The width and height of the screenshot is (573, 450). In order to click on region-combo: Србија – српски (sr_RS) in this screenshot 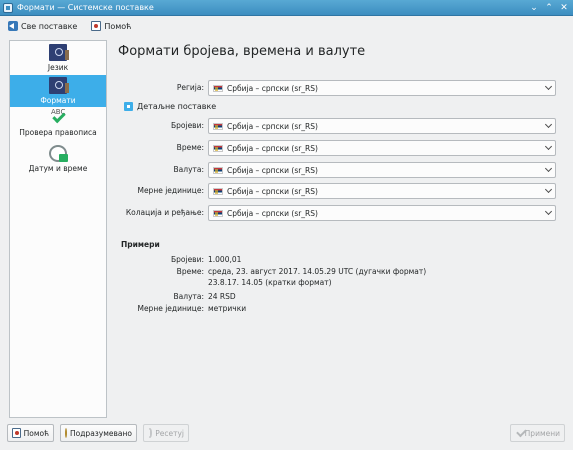, I will do `click(382, 88)`.